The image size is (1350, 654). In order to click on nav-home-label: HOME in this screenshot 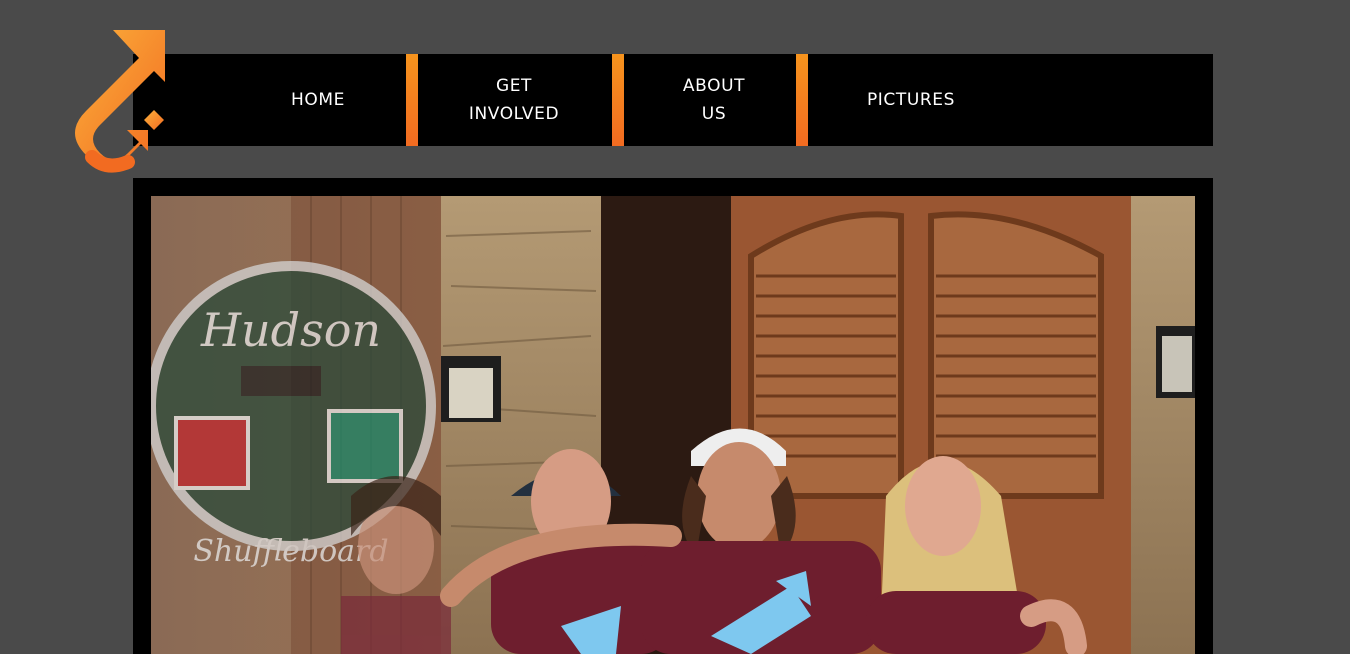, I will do `click(318, 100)`.